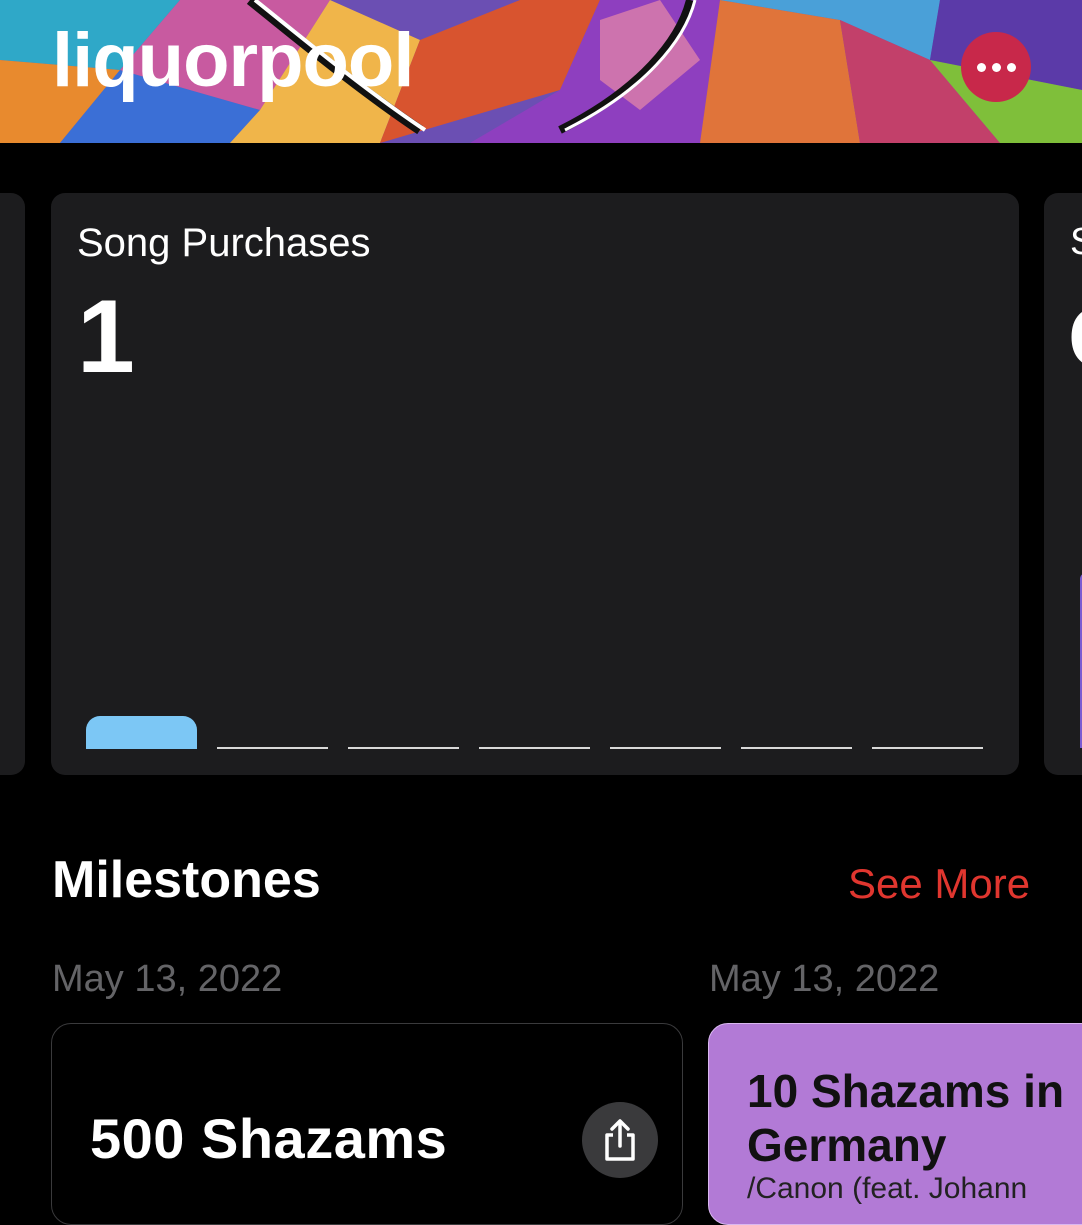  Describe the element at coordinates (106, 337) in the screenshot. I see `stat-value: 1` at that location.